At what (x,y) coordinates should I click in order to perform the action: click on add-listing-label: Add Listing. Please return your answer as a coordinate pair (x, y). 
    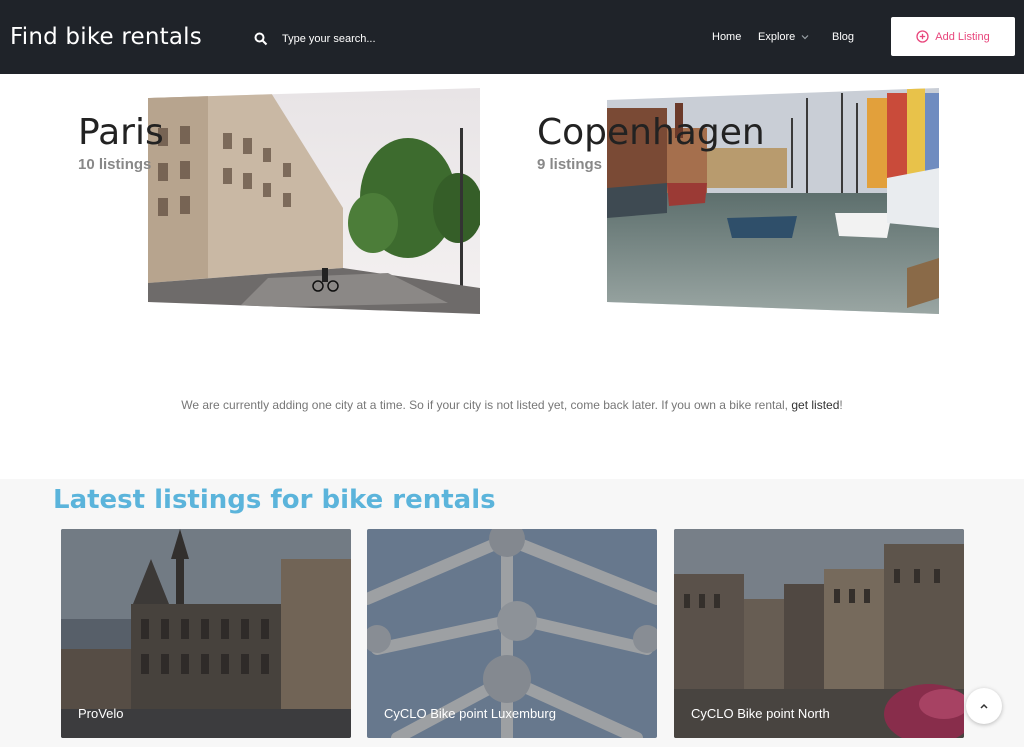
    Looking at the image, I should click on (962, 36).